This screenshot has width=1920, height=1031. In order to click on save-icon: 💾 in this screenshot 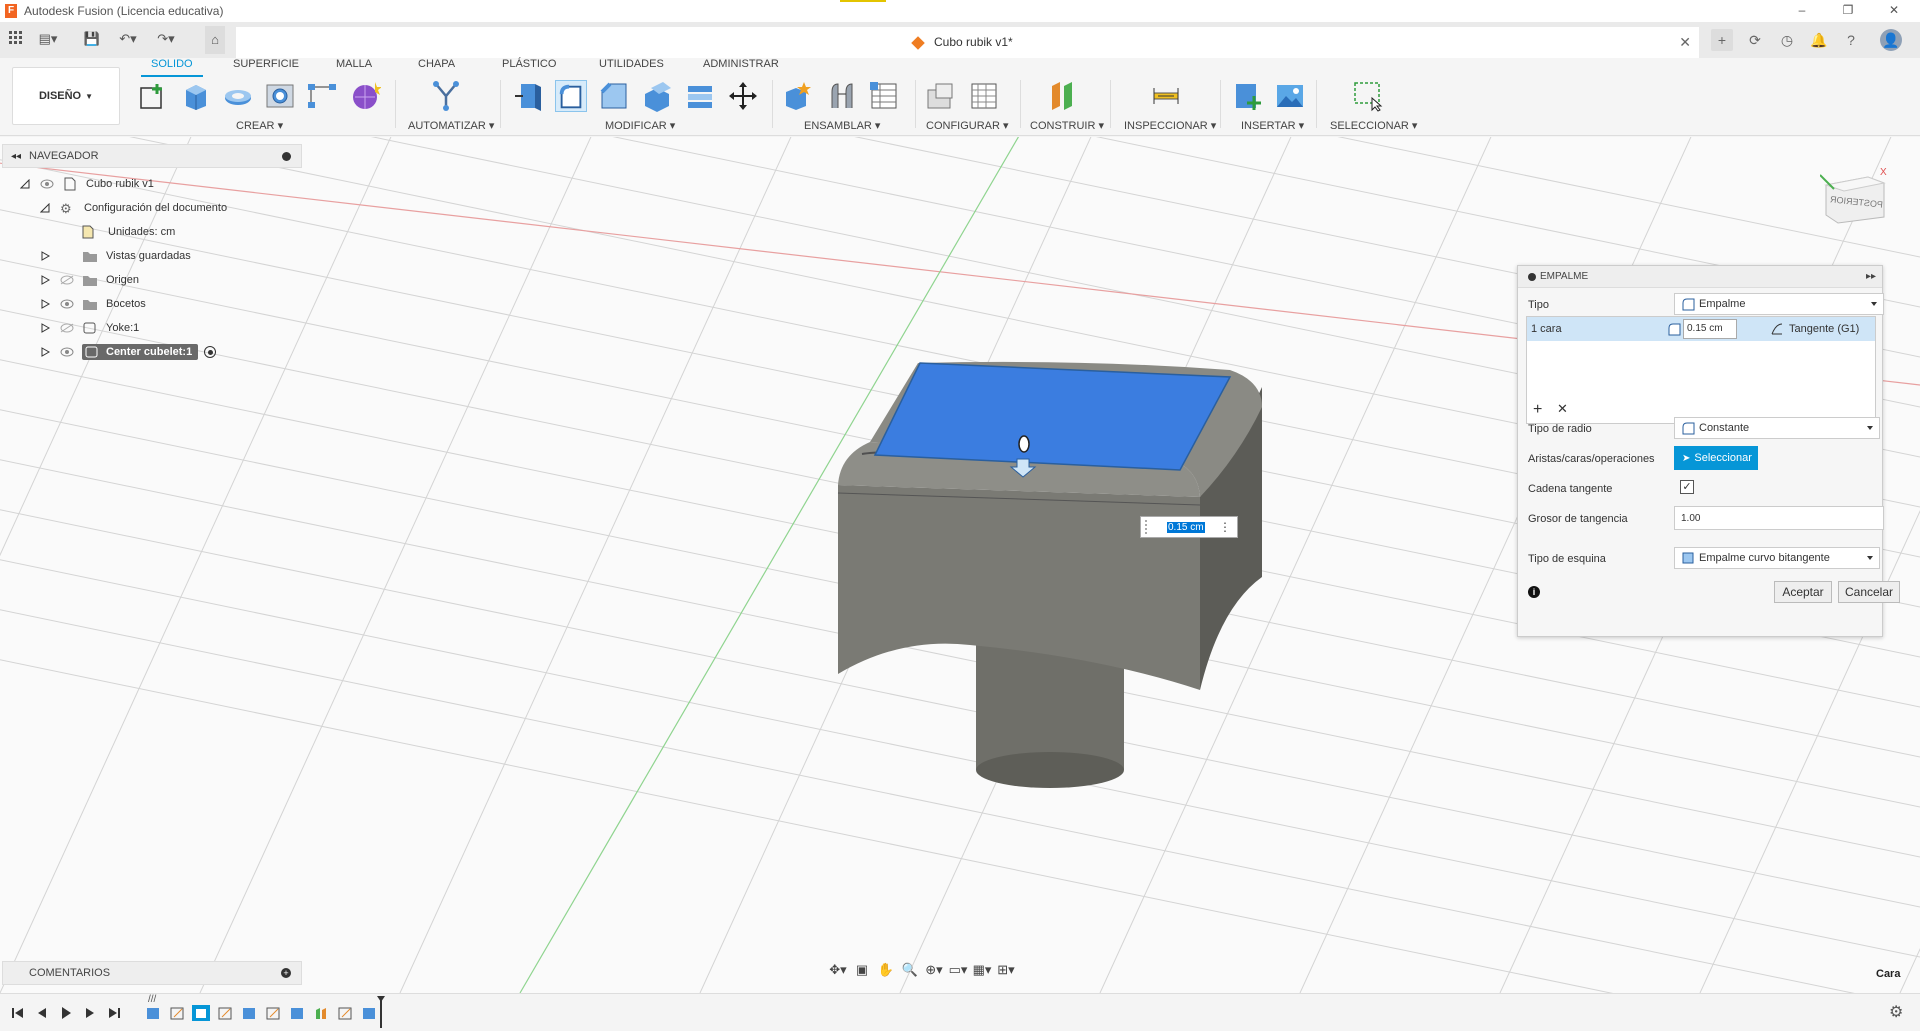, I will do `click(92, 40)`.